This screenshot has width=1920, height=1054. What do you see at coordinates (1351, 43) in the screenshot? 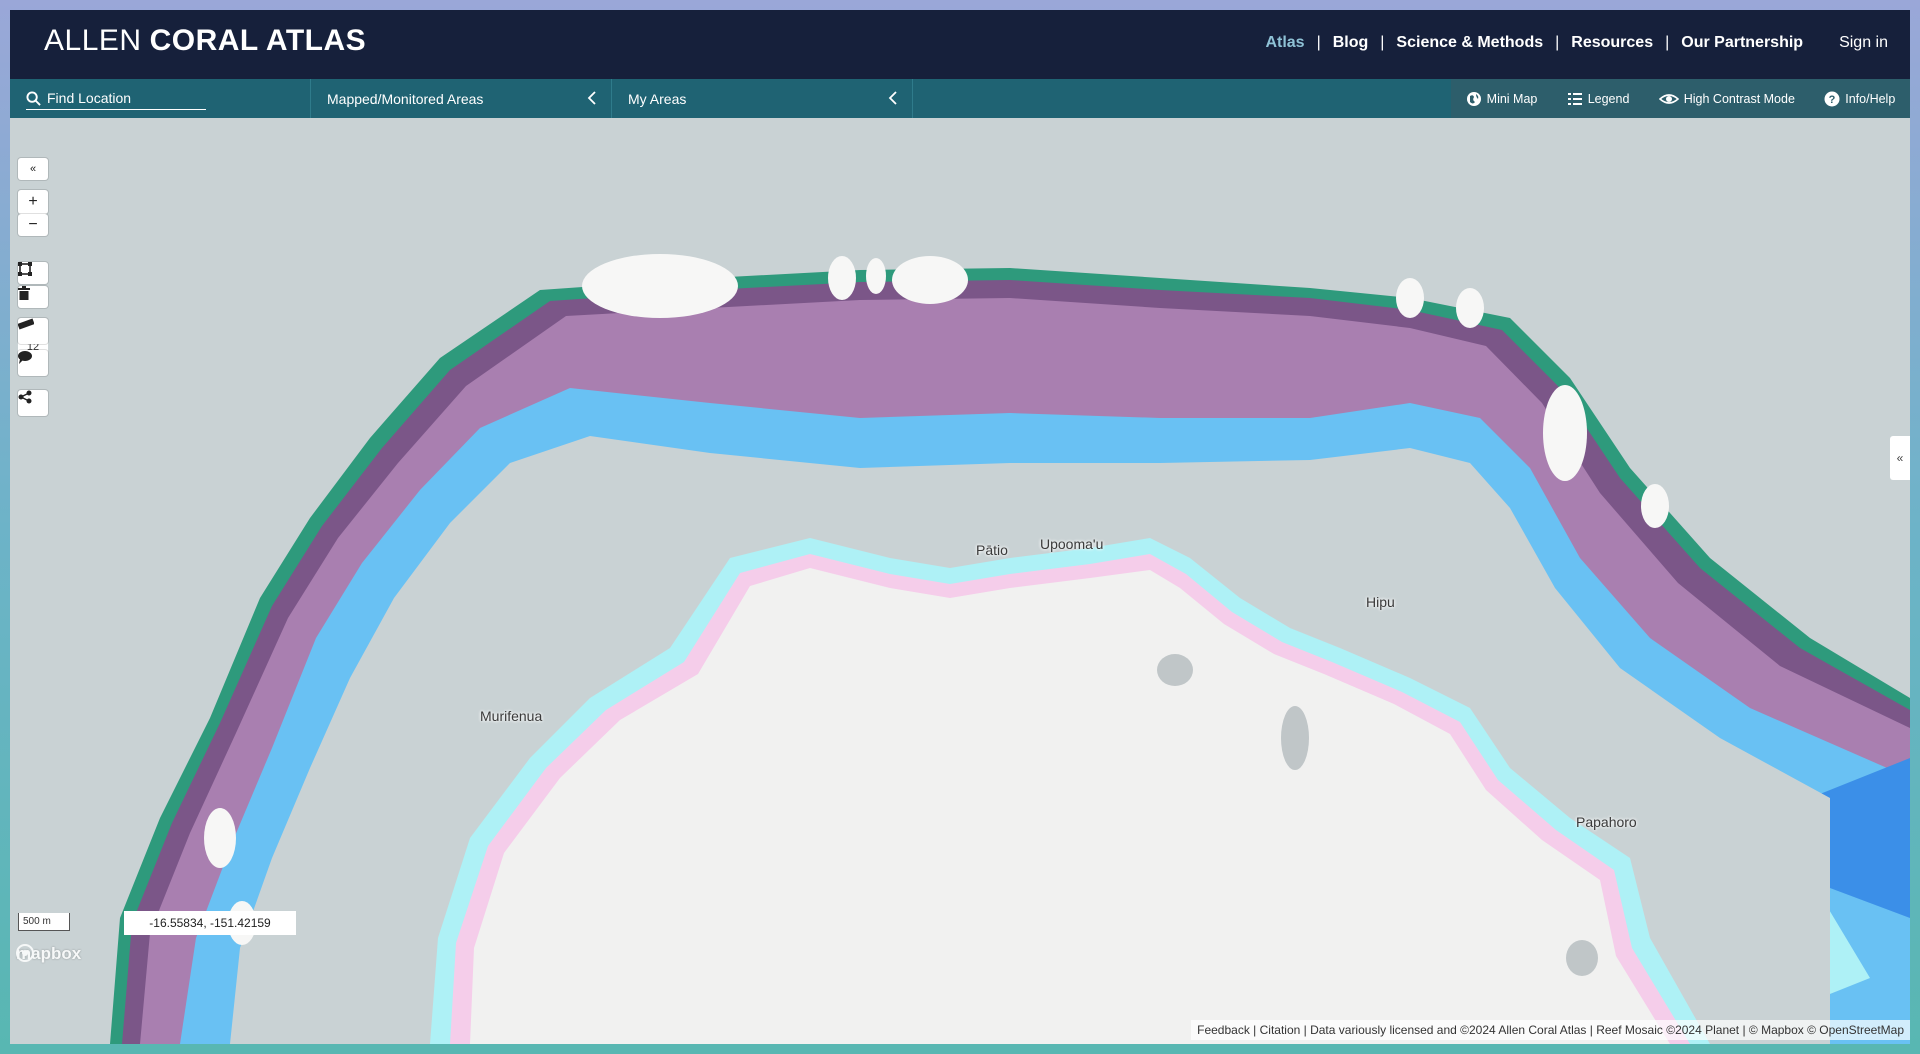
I see `nav-blog: Blog` at bounding box center [1351, 43].